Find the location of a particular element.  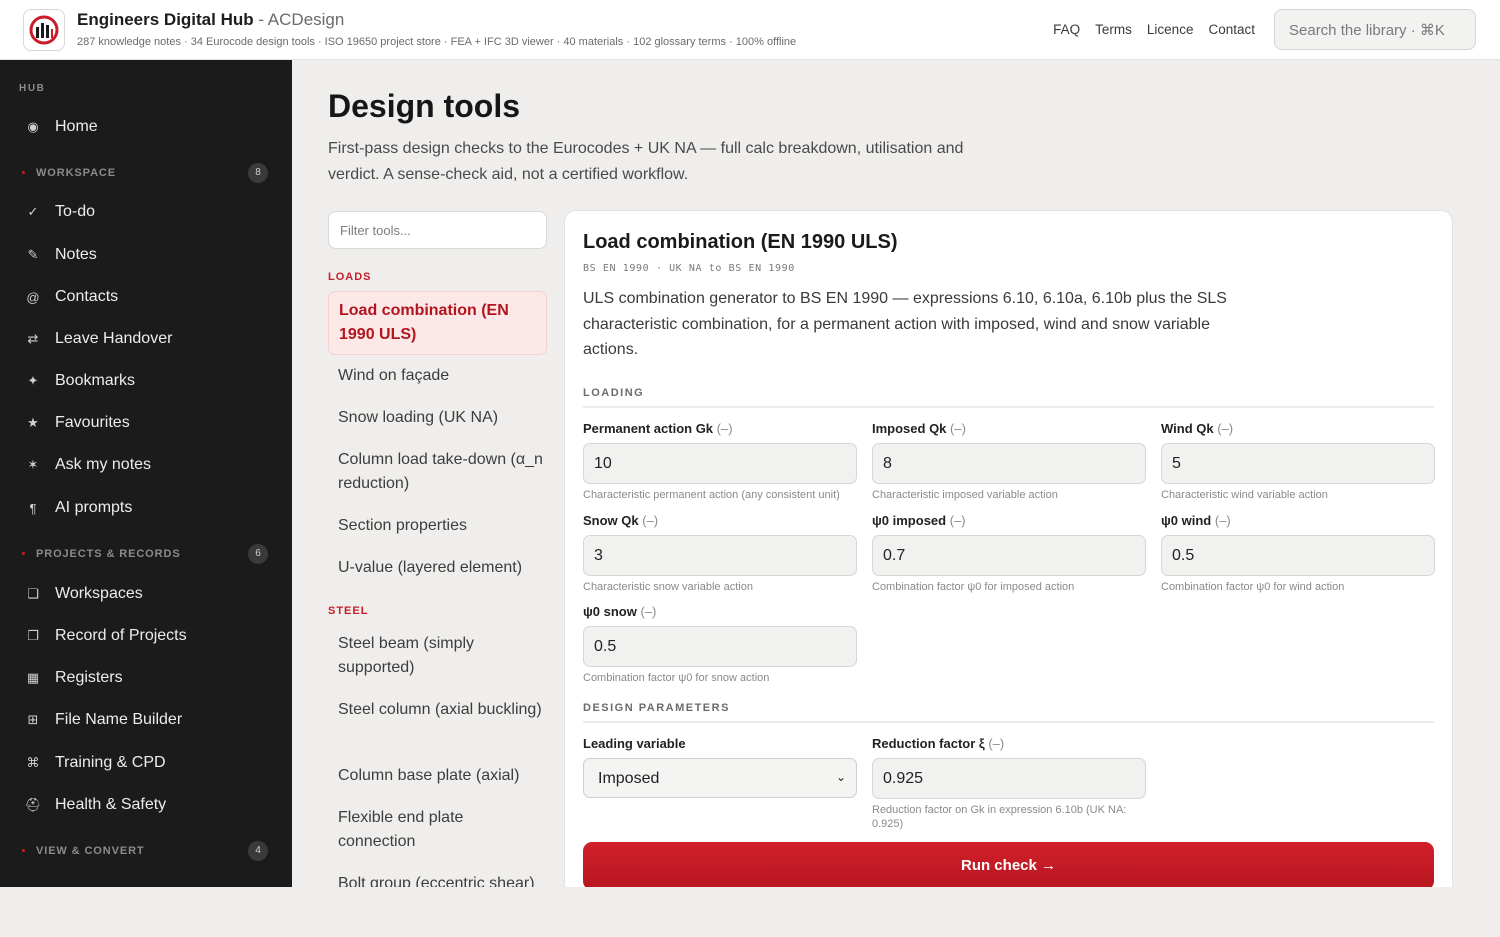

tool-flexible-end-plate: Flexible end plate connection is located at coordinates (440, 830).